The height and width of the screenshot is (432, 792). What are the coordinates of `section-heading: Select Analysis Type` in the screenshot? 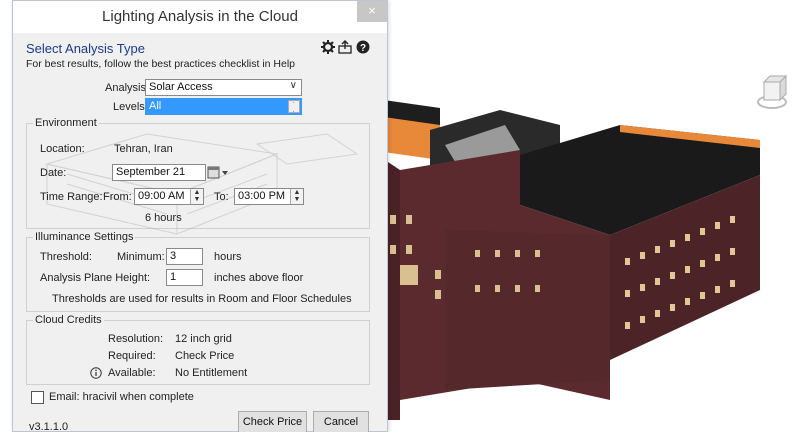 It's located at (85, 48).